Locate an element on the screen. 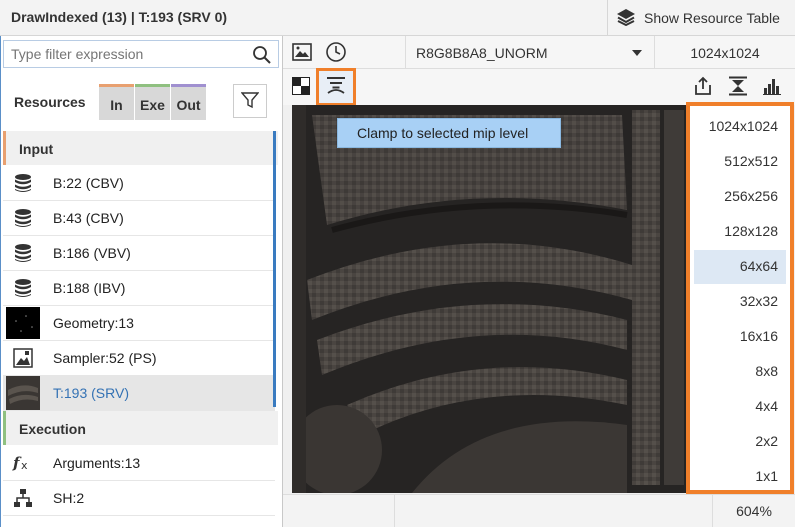 The width and height of the screenshot is (795, 527). function-icon: fx is located at coordinates (23, 463).